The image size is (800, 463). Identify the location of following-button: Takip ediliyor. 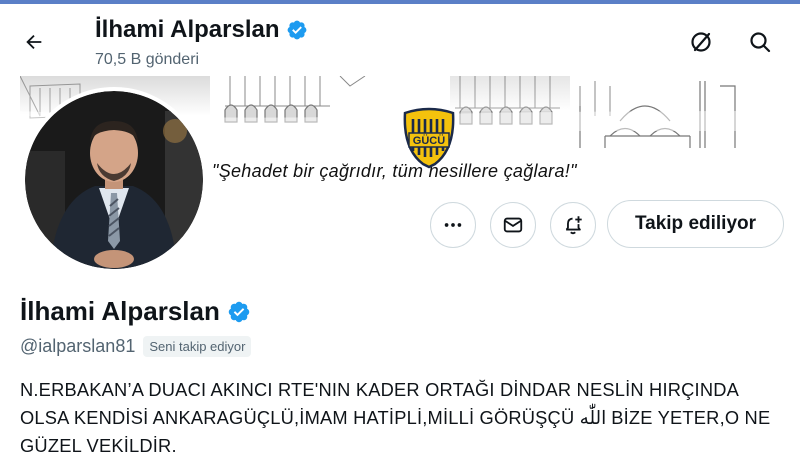
(695, 224).